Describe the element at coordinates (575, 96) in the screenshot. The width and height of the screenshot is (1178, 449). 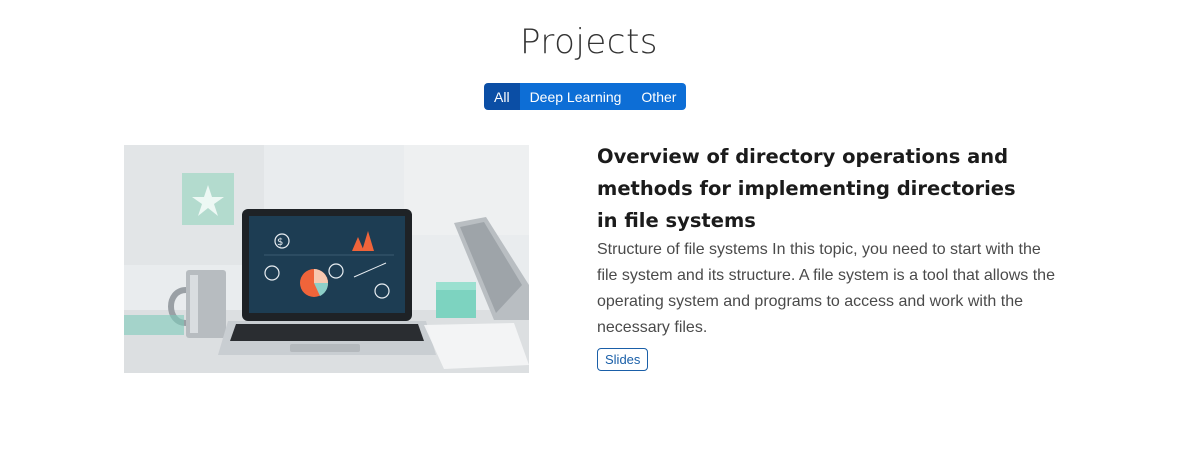
I see `filter-deep-learning-button: Deep Learning` at that location.